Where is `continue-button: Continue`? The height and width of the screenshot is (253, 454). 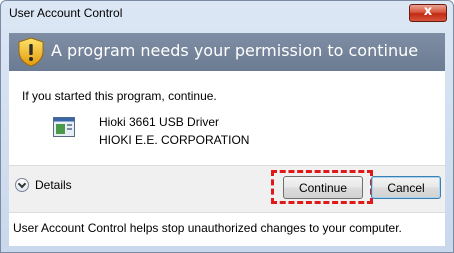
continue-button: Continue is located at coordinates (323, 187).